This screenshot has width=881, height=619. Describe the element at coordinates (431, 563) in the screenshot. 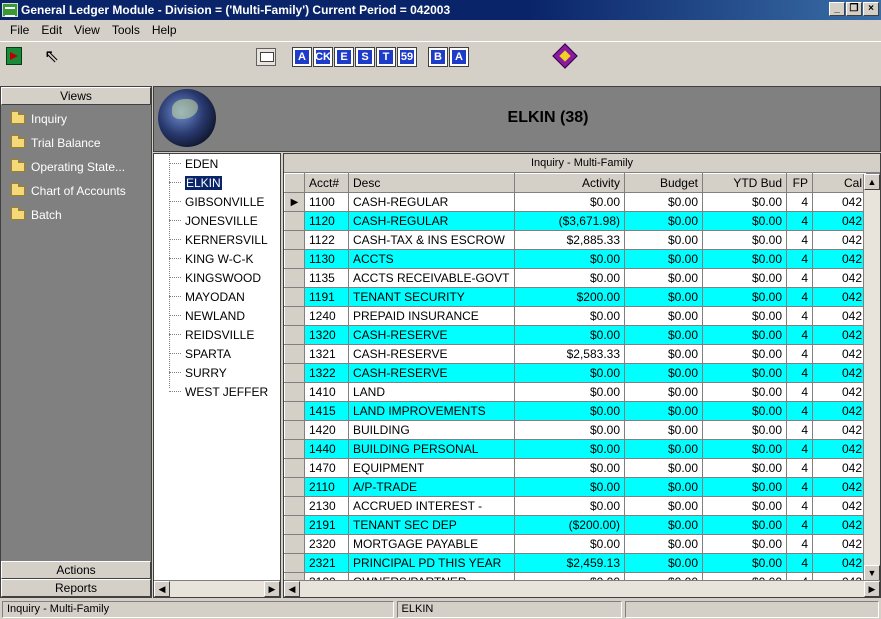

I see `table-cell: PRINCIPAL PD THIS YEAR` at that location.